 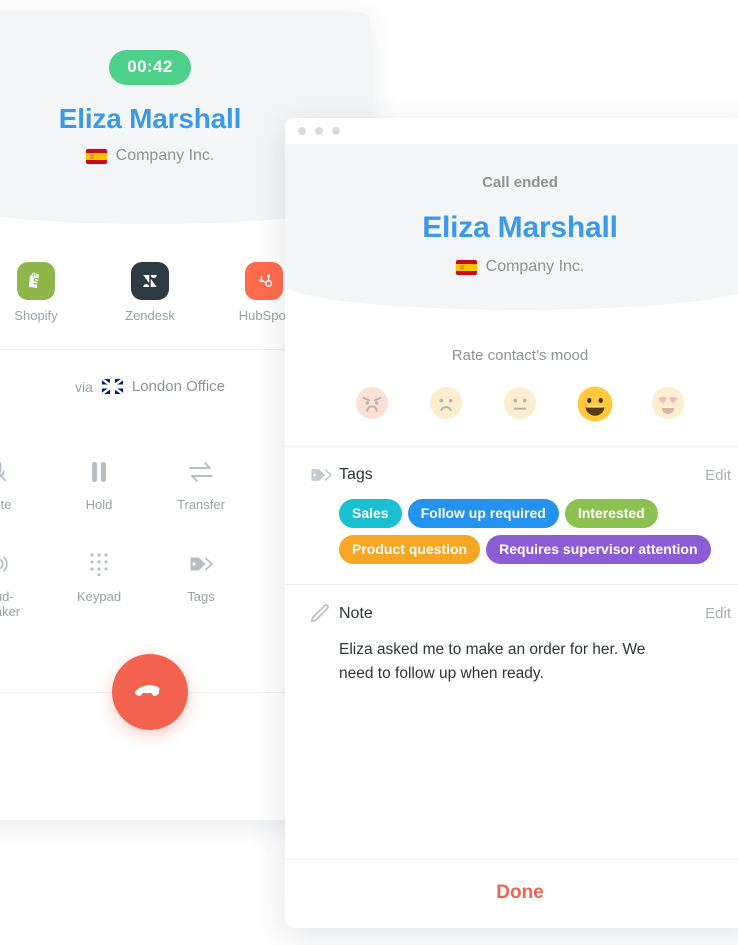 I want to click on call-status-text: Call ended, so click(x=520, y=182).